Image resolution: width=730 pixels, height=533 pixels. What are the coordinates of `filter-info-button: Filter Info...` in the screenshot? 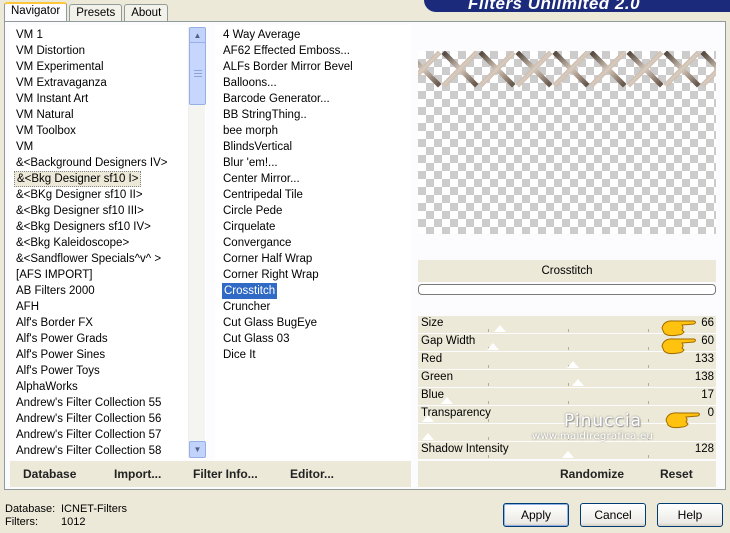 It's located at (225, 474).